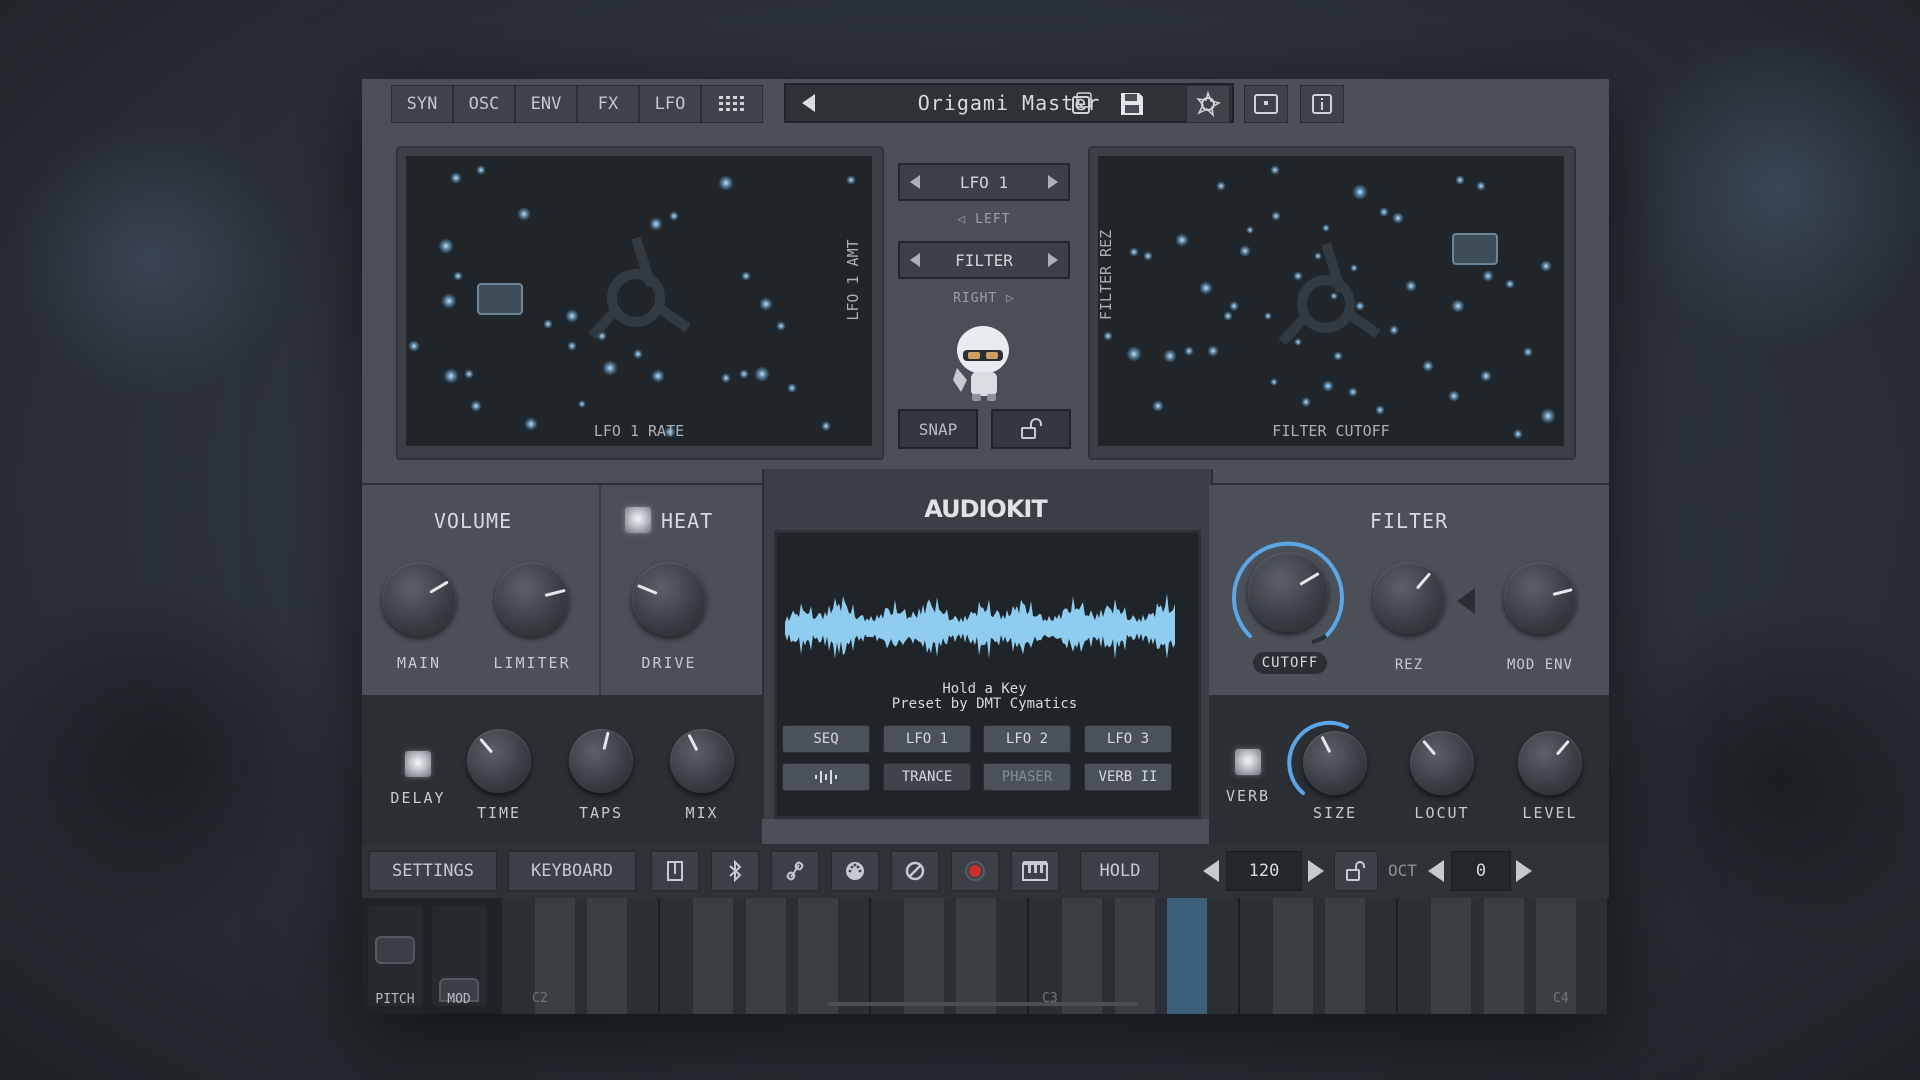 Image resolution: width=1920 pixels, height=1080 pixels. Describe the element at coordinates (938, 429) in the screenshot. I see `snap-button: SNAP` at that location.